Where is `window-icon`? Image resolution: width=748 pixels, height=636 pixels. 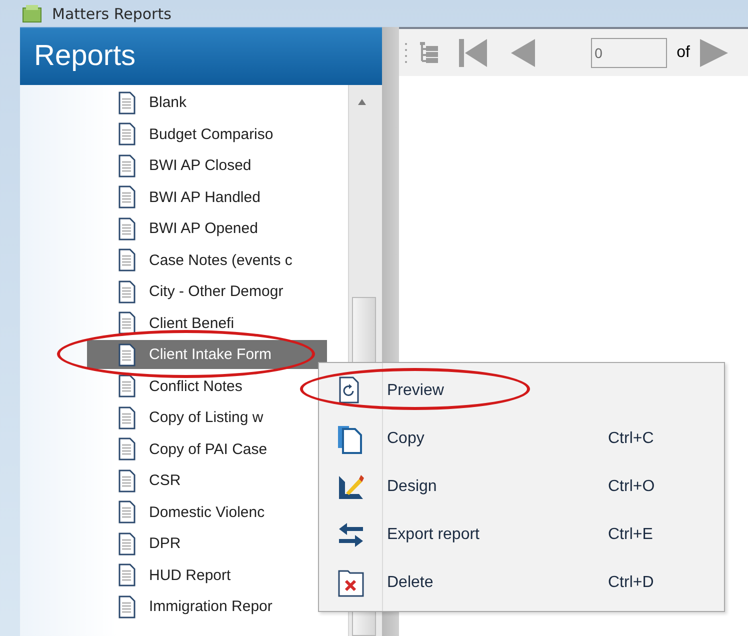 window-icon is located at coordinates (32, 13).